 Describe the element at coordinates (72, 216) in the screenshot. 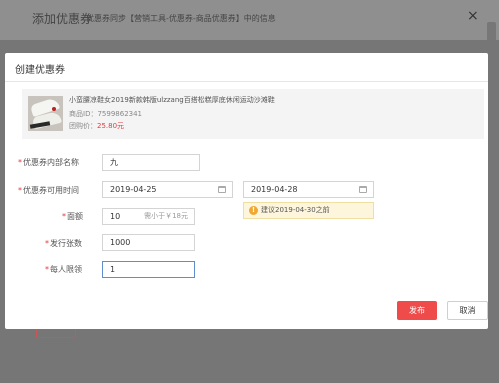

I see `amount-label: *面额` at that location.